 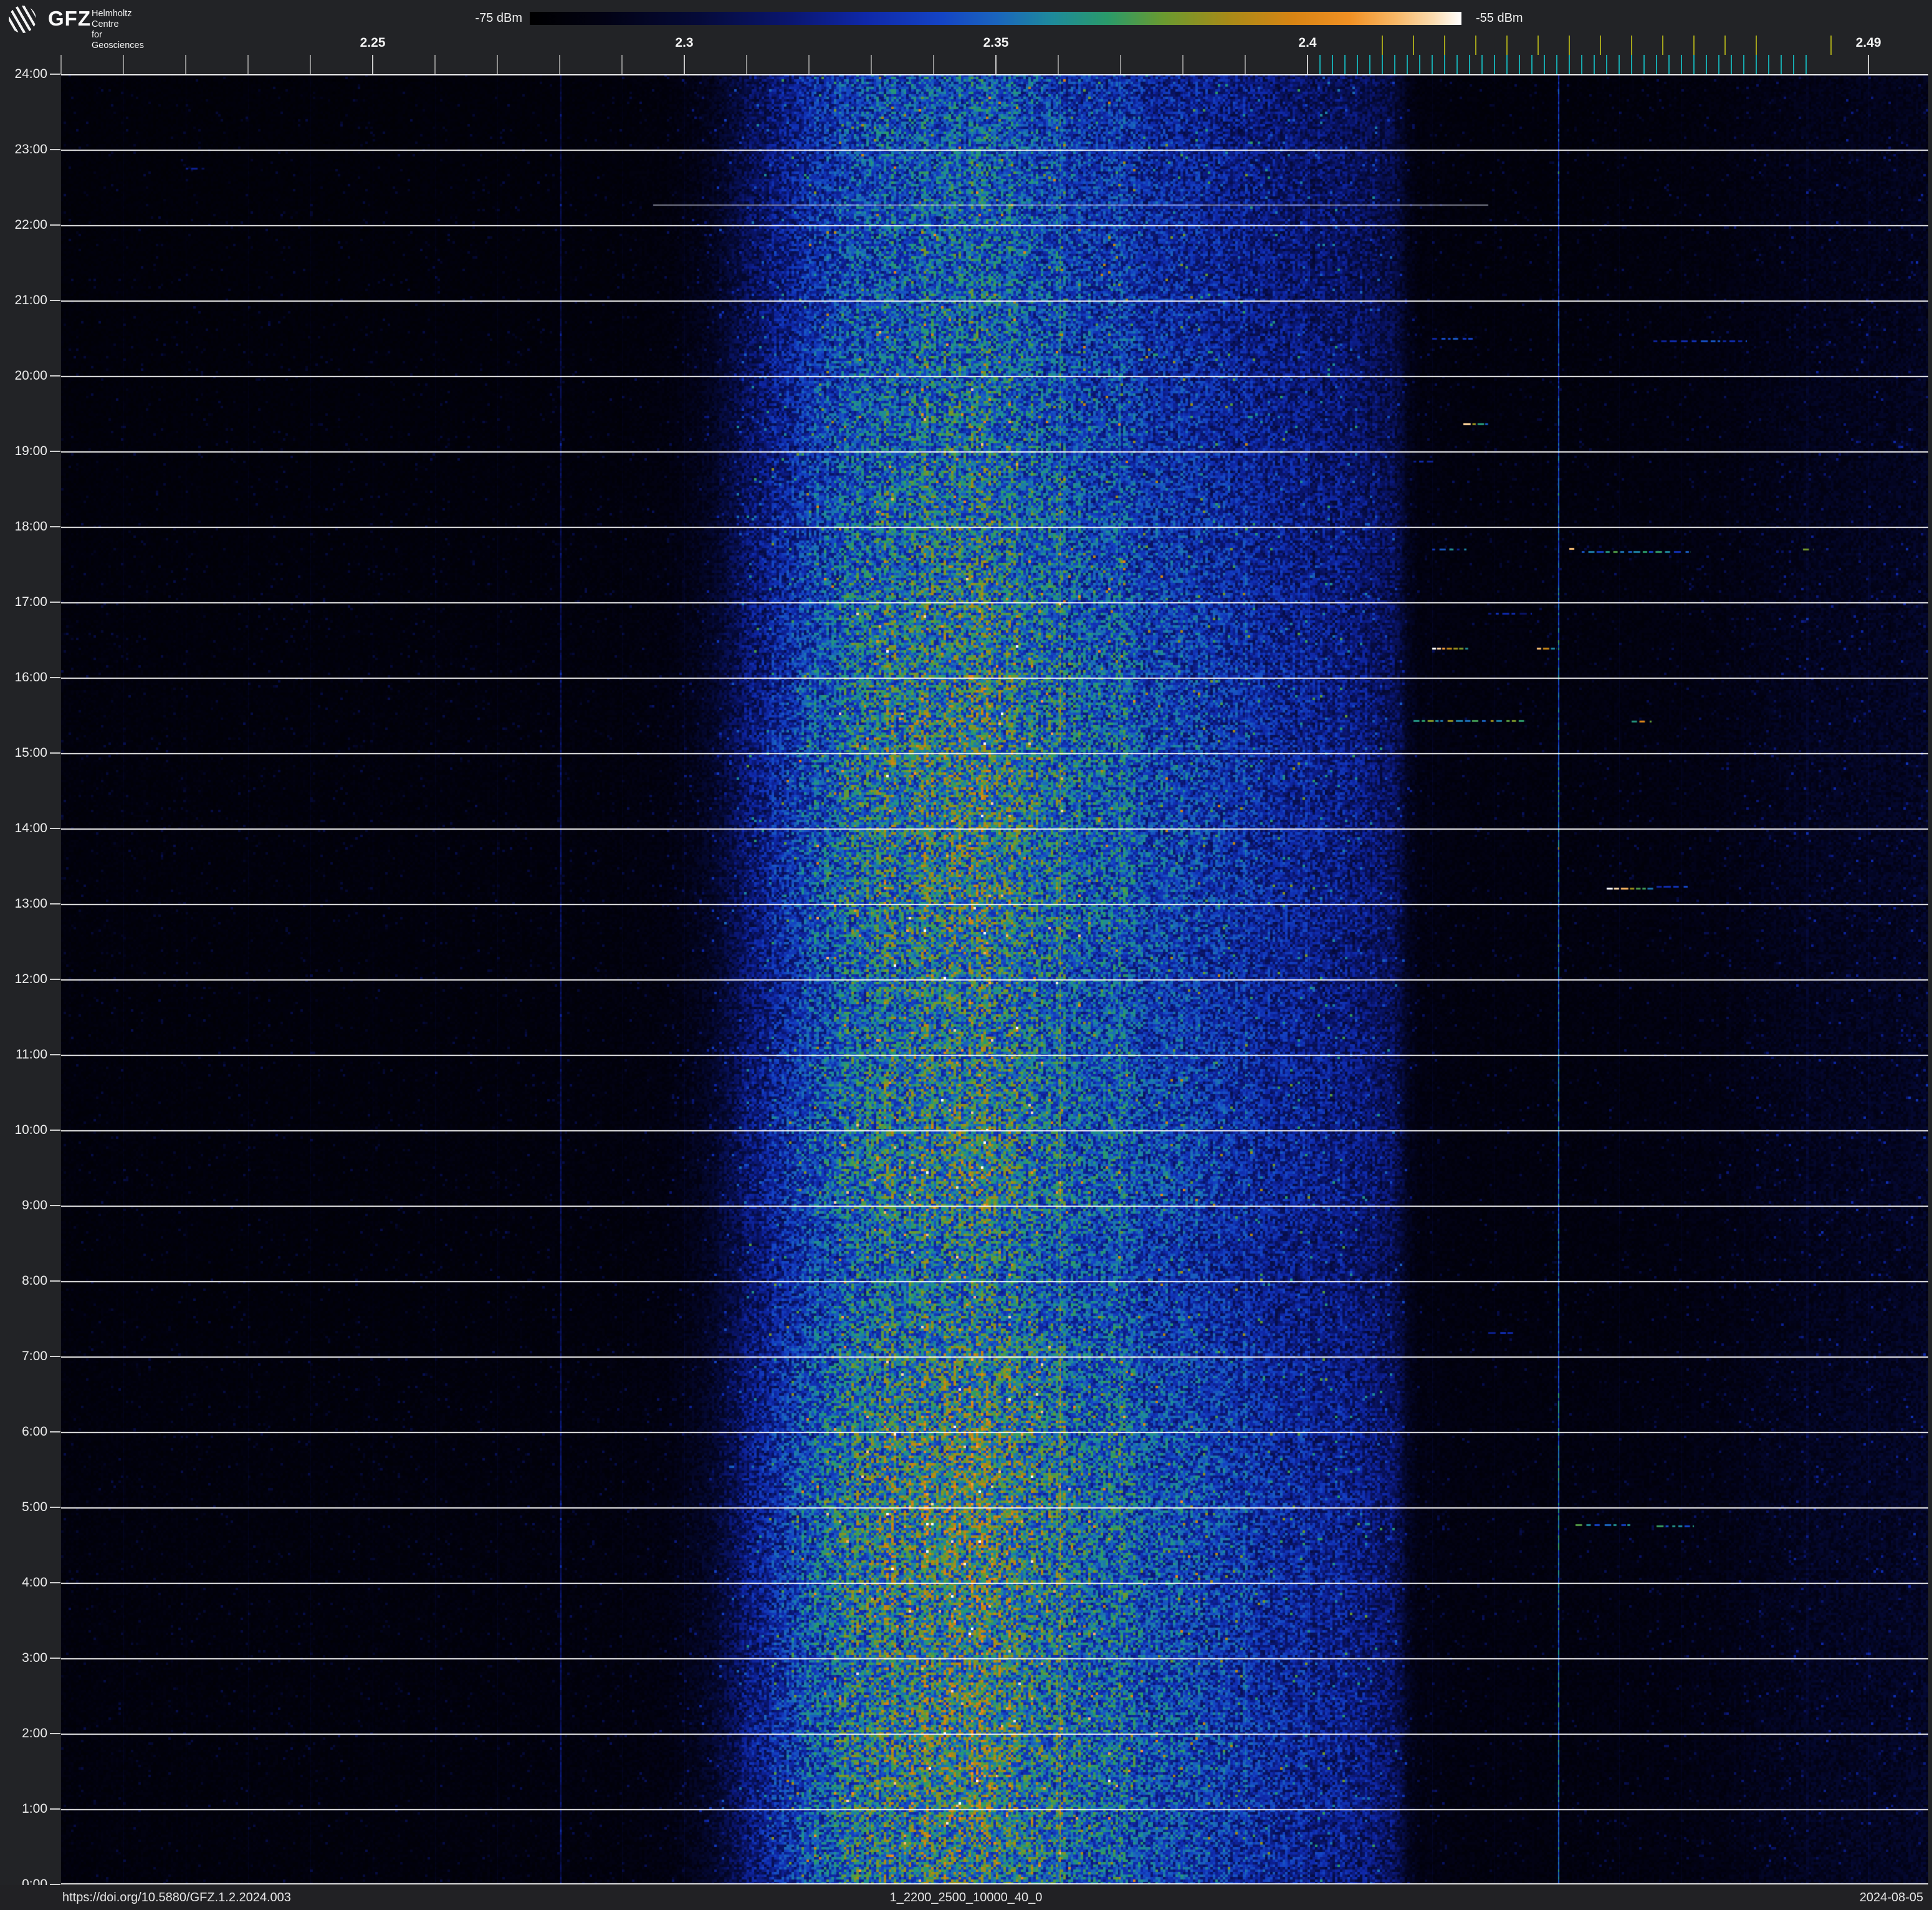 I want to click on gfz-subtitle-line2: for Geosciences, so click(x=118, y=40).